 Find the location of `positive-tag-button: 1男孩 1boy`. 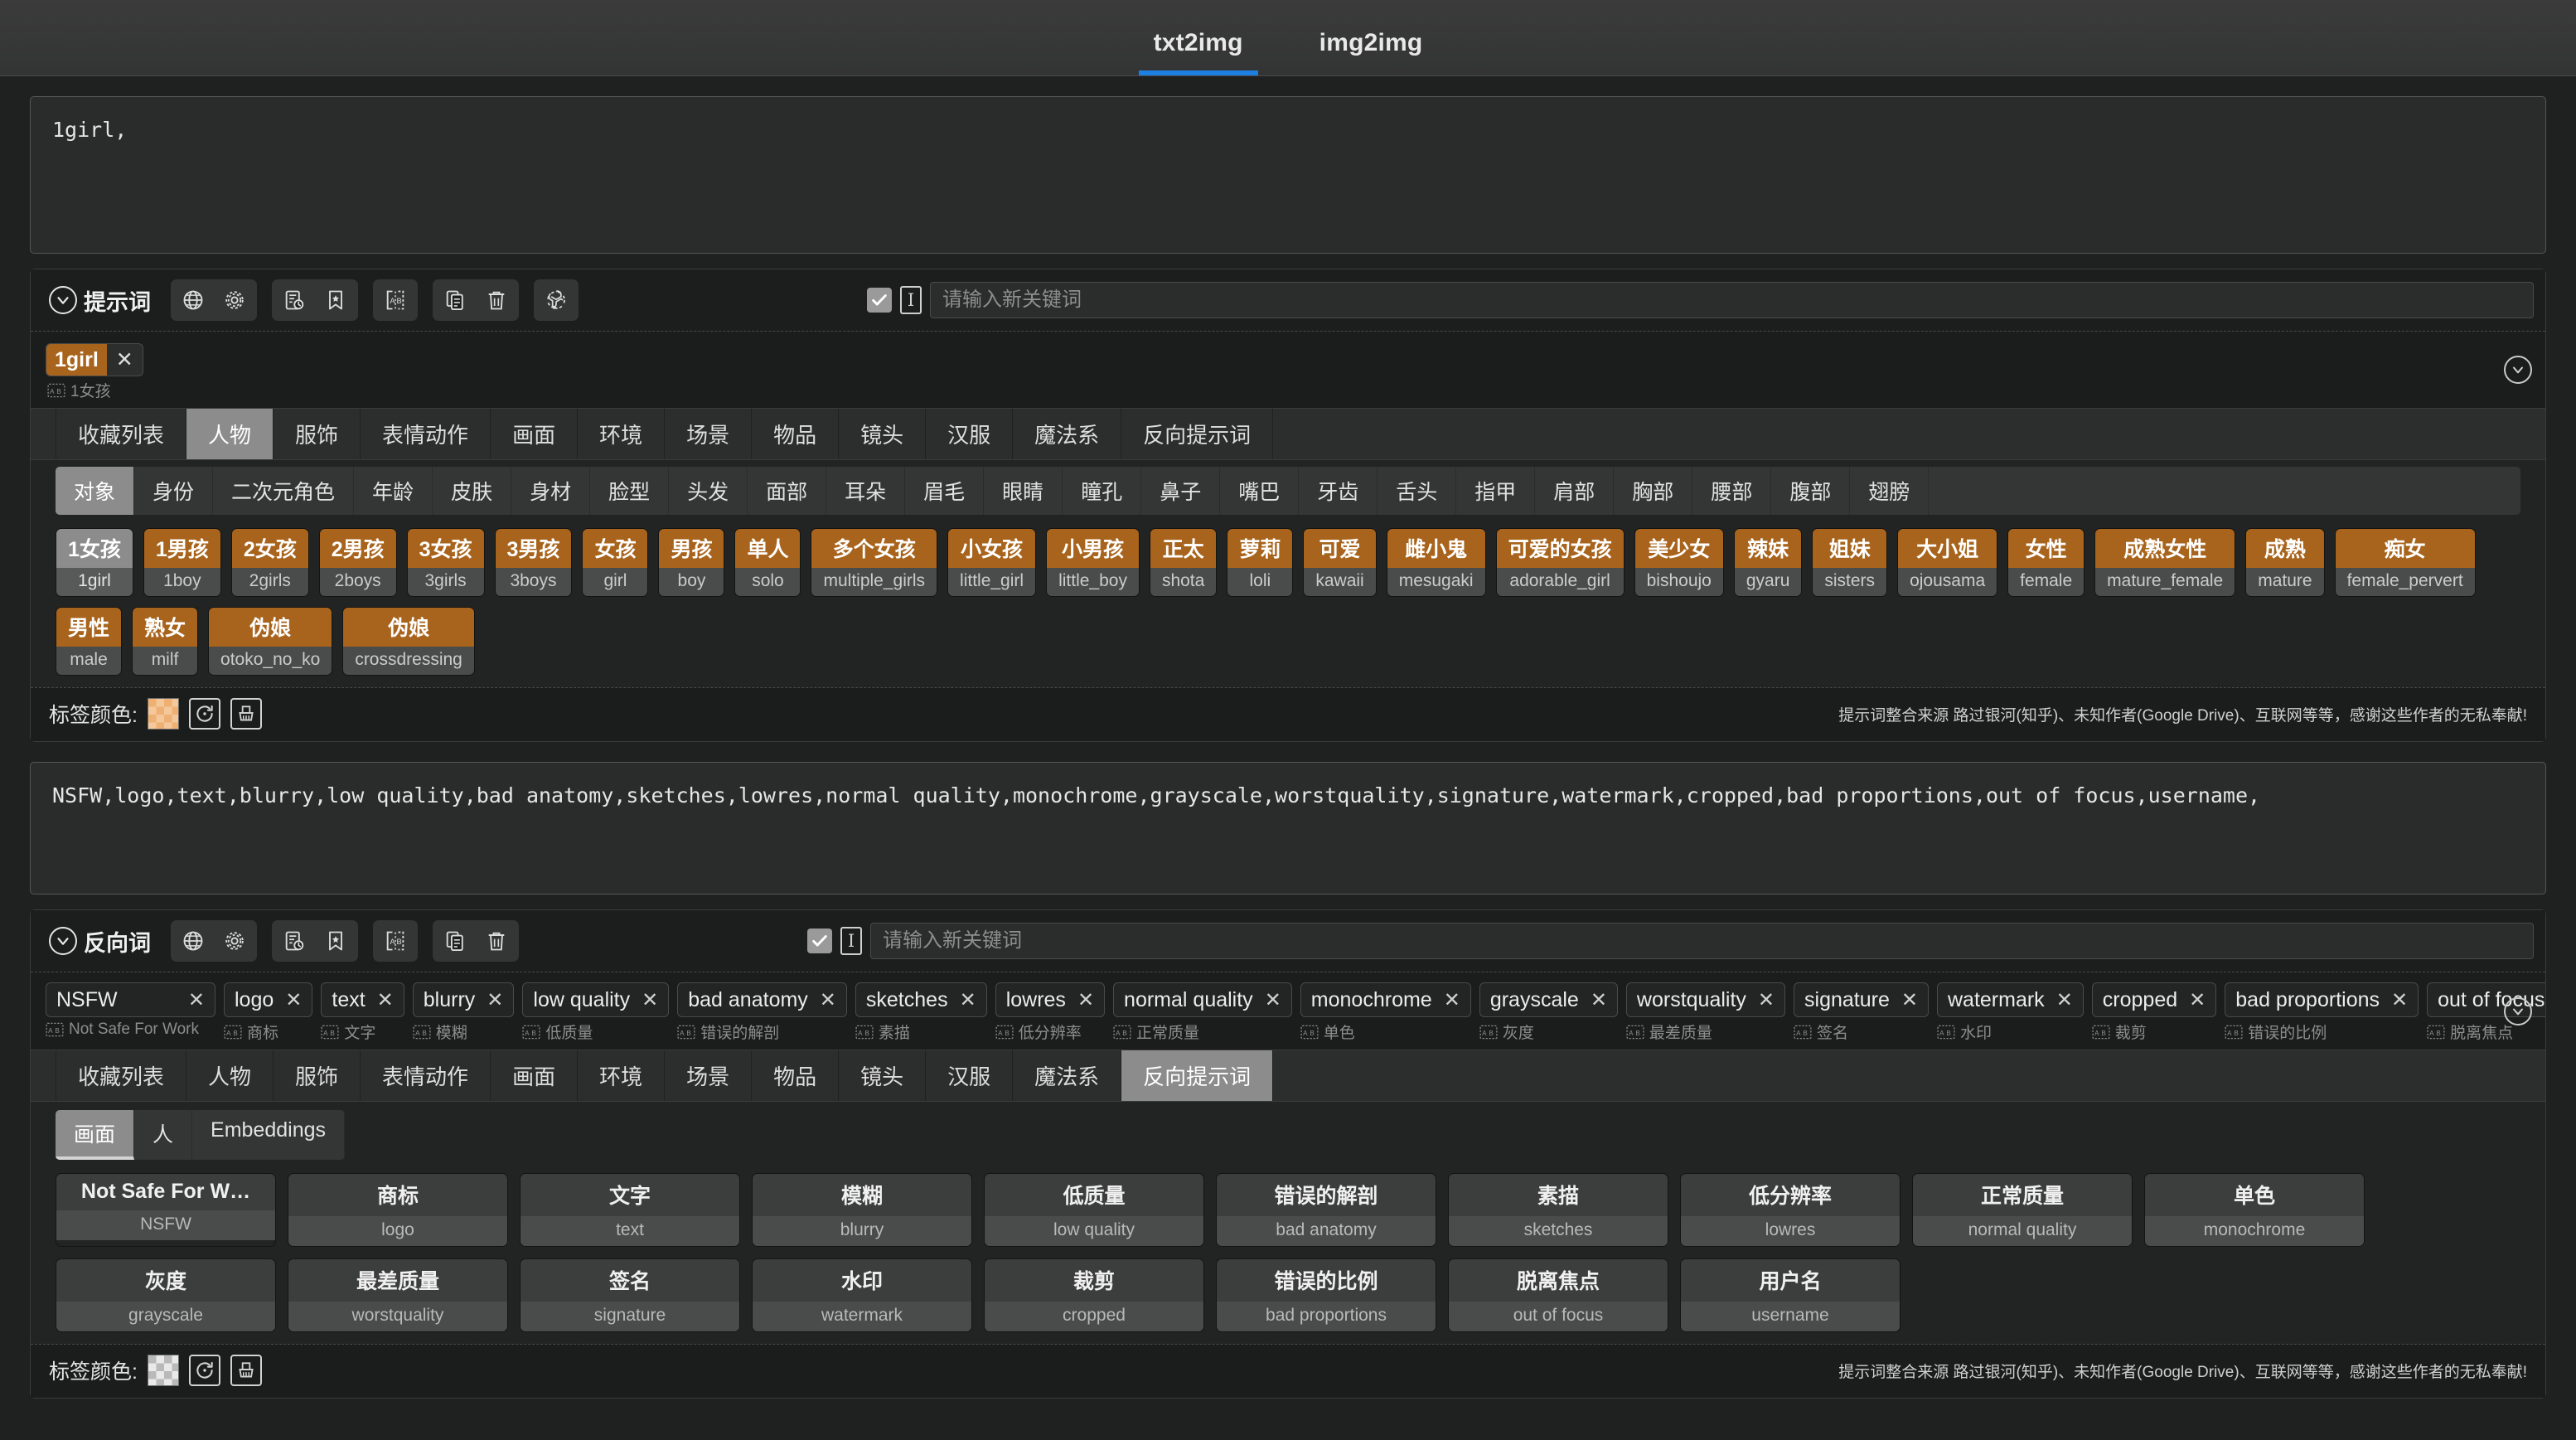

positive-tag-button: 1男孩 1boy is located at coordinates (182, 562).